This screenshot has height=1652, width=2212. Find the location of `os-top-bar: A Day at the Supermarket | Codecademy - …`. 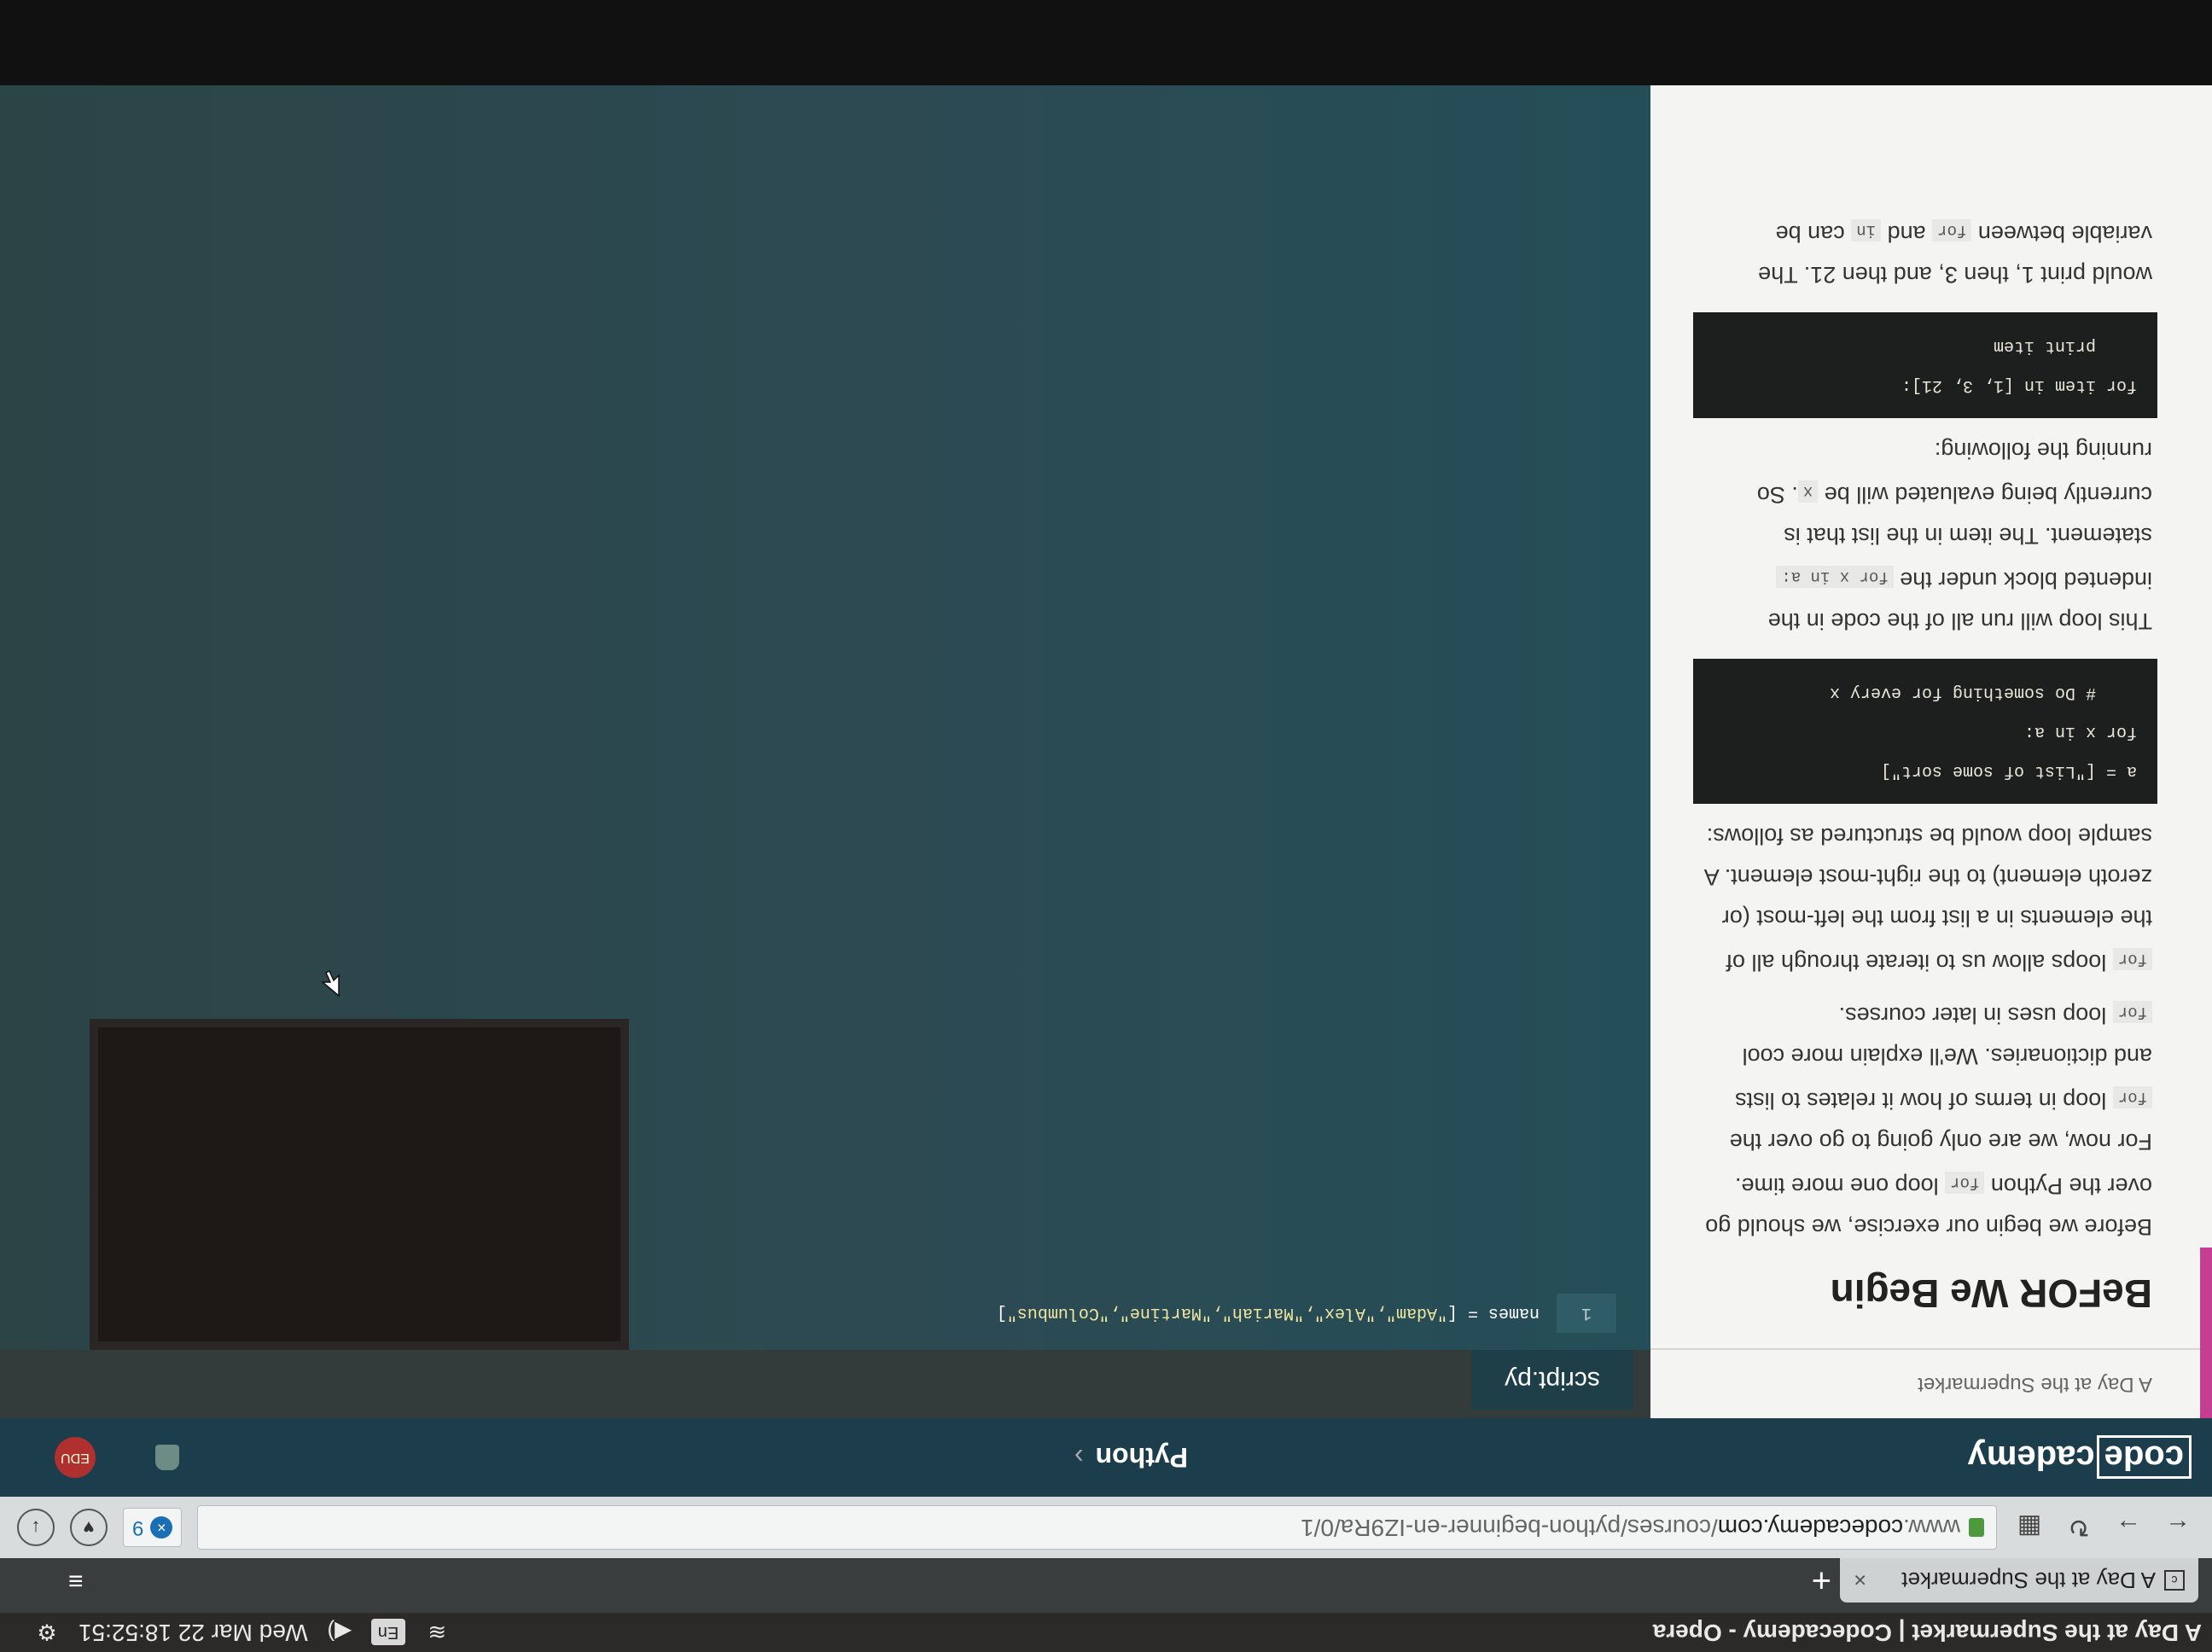

os-top-bar: A Day at the Supermarket | Codecademy - … is located at coordinates (1106, 1632).